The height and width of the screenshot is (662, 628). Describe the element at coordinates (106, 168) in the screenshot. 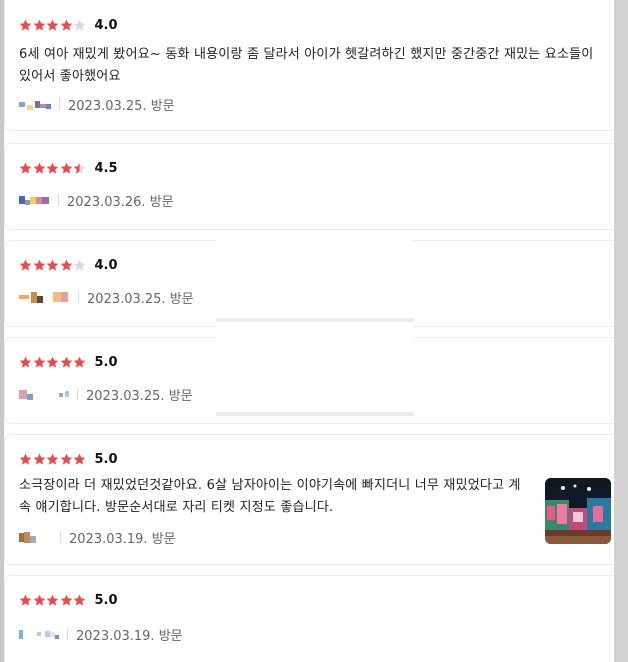

I see `rating-score: 4.5` at that location.